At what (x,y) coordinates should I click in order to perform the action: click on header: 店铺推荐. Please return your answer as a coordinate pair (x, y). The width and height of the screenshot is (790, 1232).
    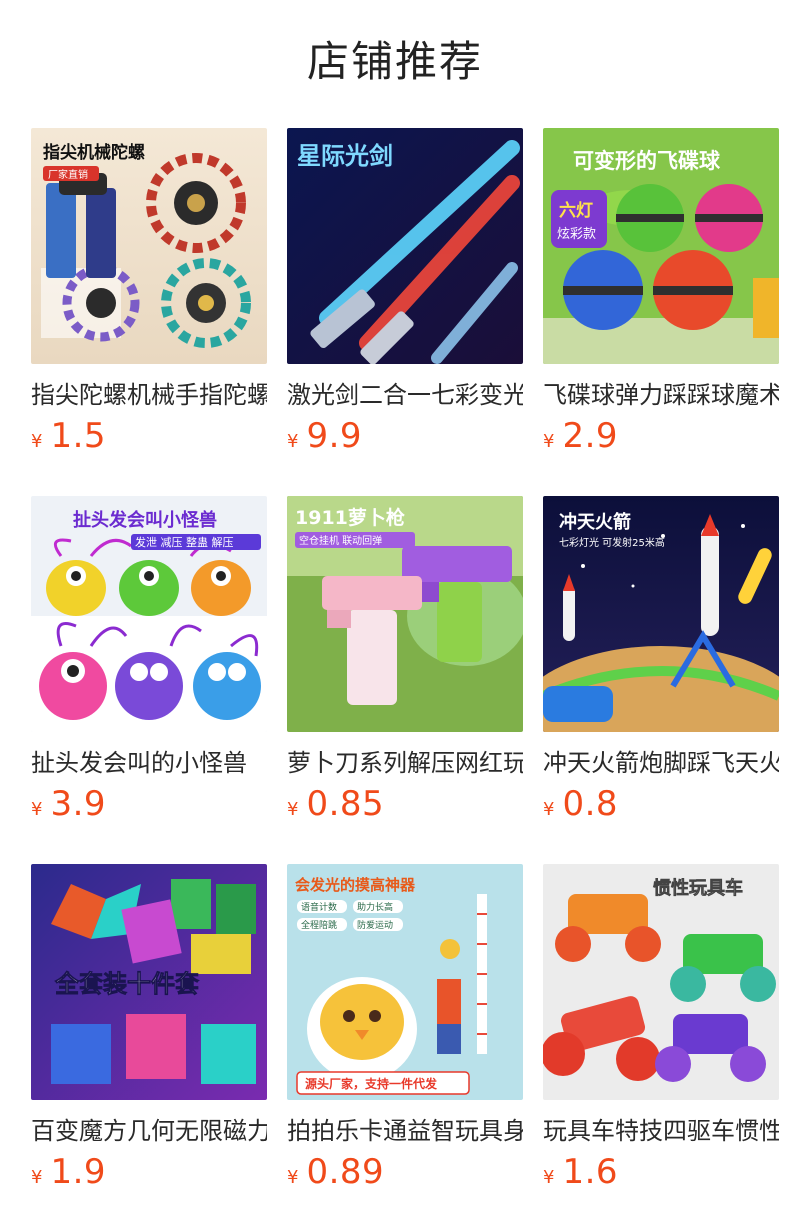
    Looking at the image, I should click on (395, 64).